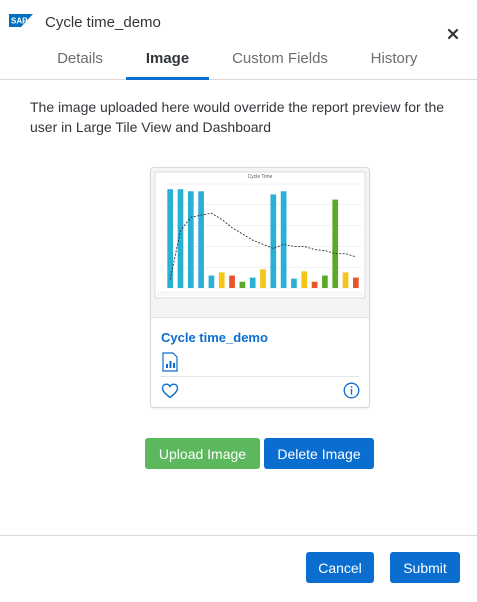 The image size is (477, 602). What do you see at coordinates (167, 78) in the screenshot?
I see `active-tab-indicator` at bounding box center [167, 78].